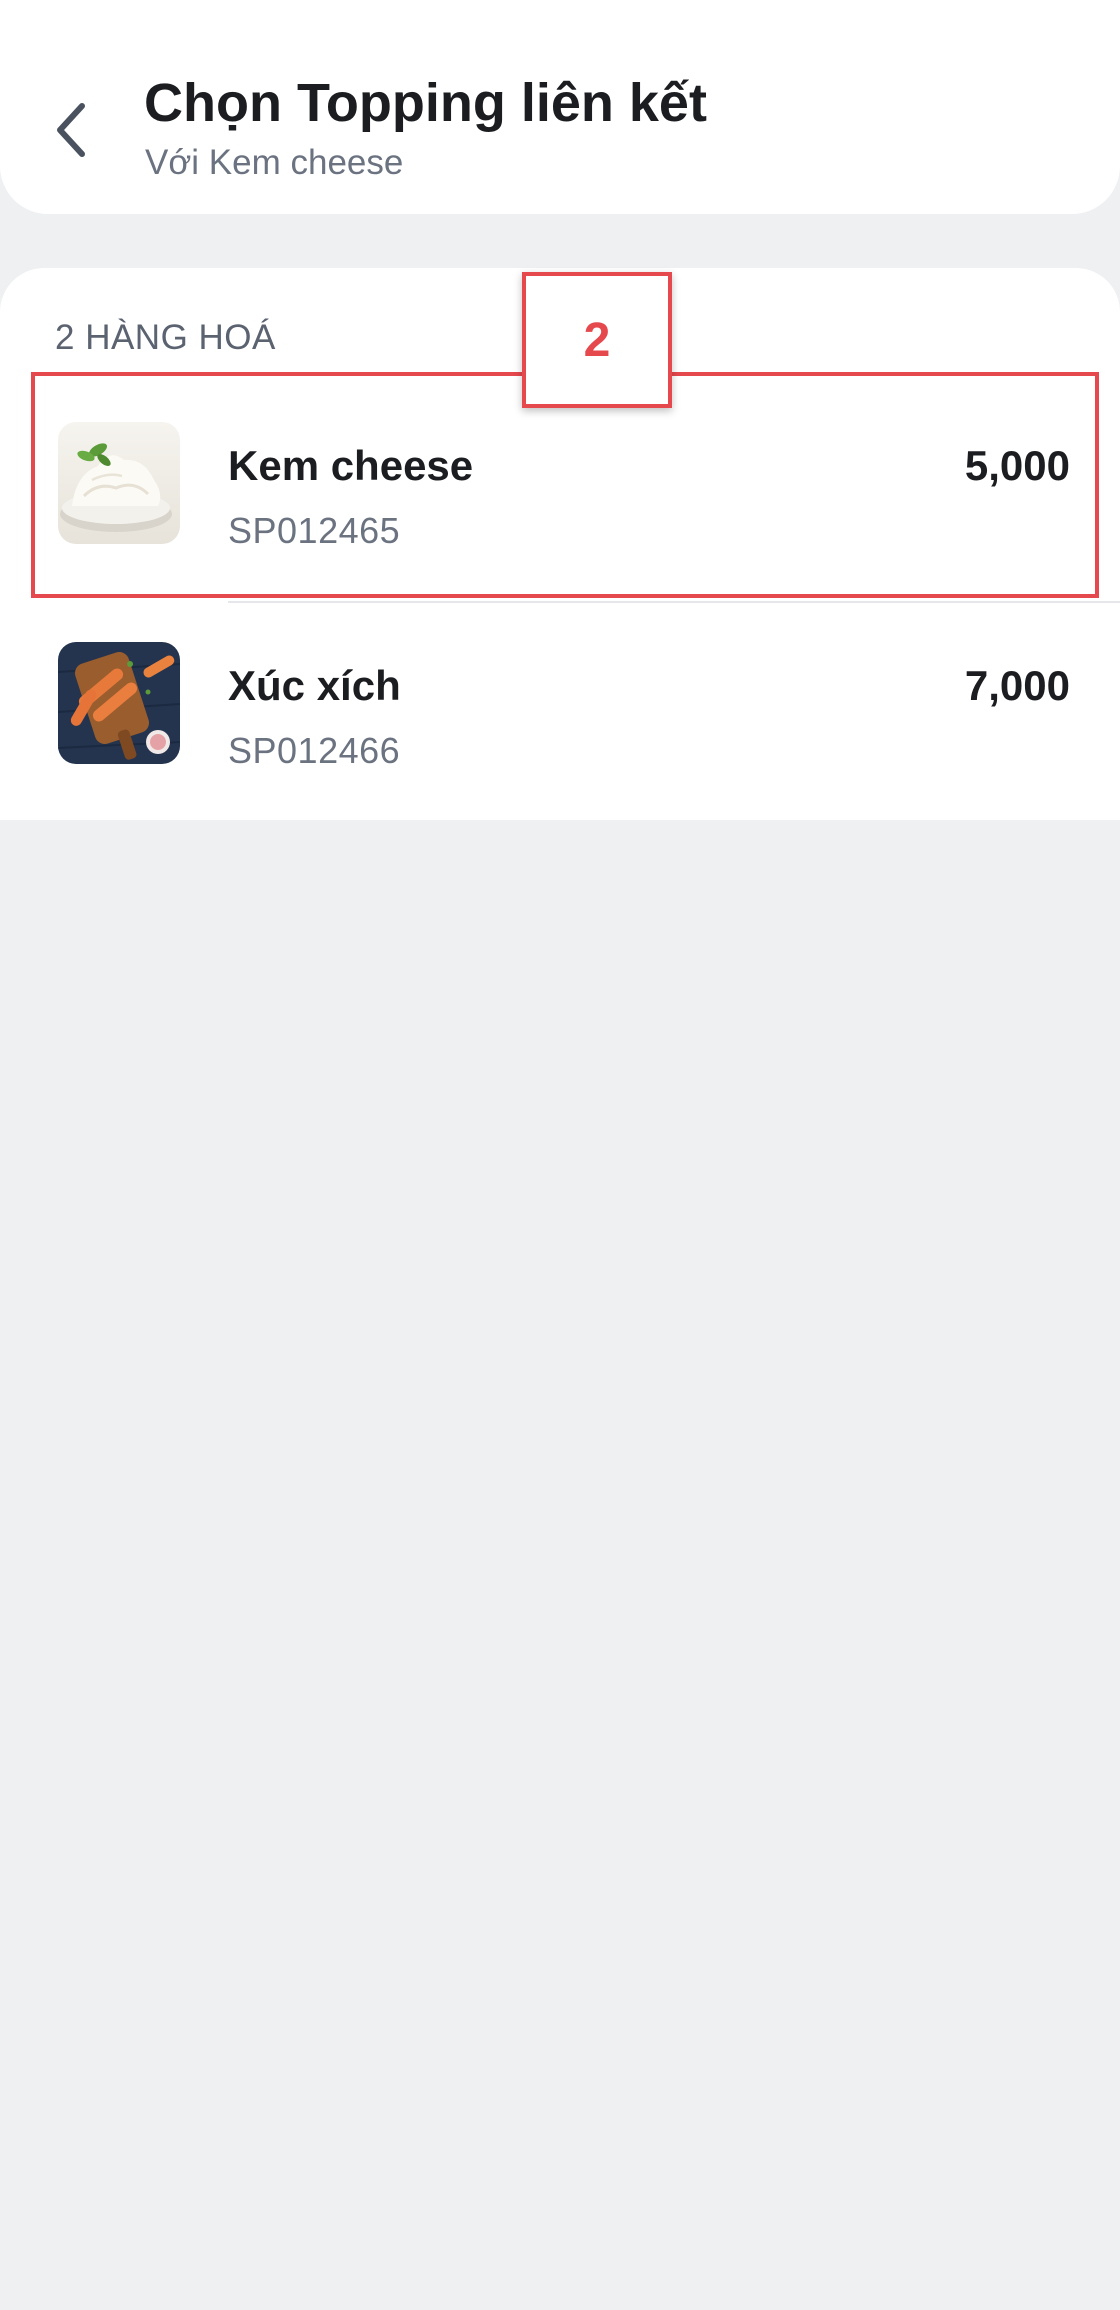  I want to click on page-subtitle: Với Kem cheese, so click(274, 162).